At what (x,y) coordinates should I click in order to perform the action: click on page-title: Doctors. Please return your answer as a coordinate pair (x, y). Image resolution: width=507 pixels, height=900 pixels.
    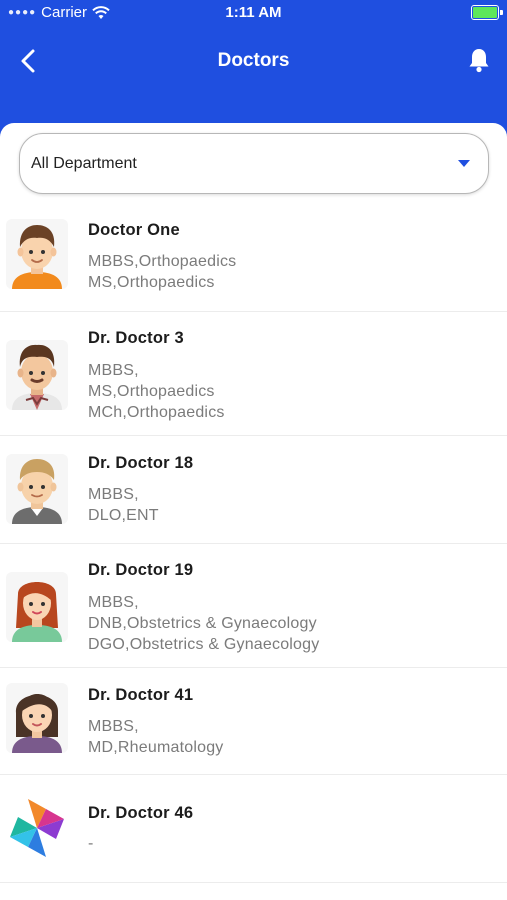
    Looking at the image, I should click on (253, 60).